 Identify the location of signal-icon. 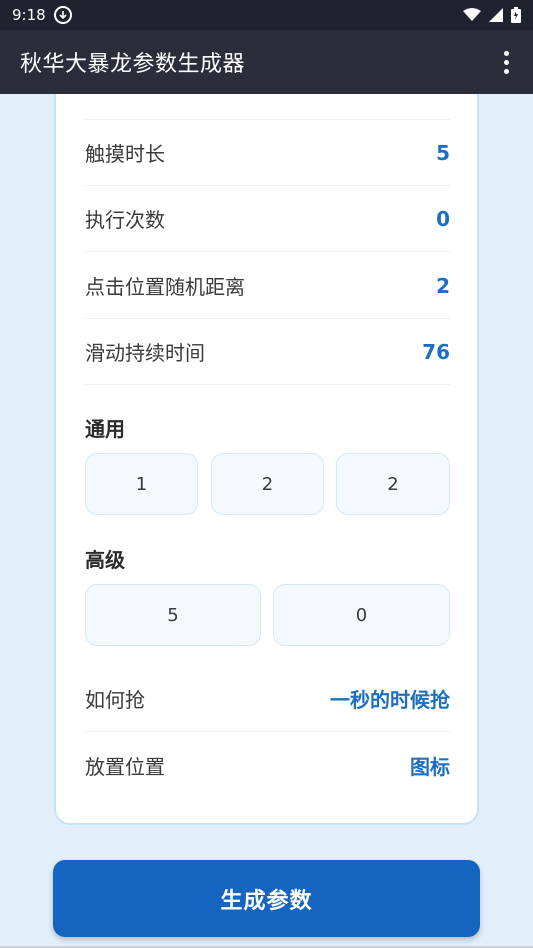
(496, 15).